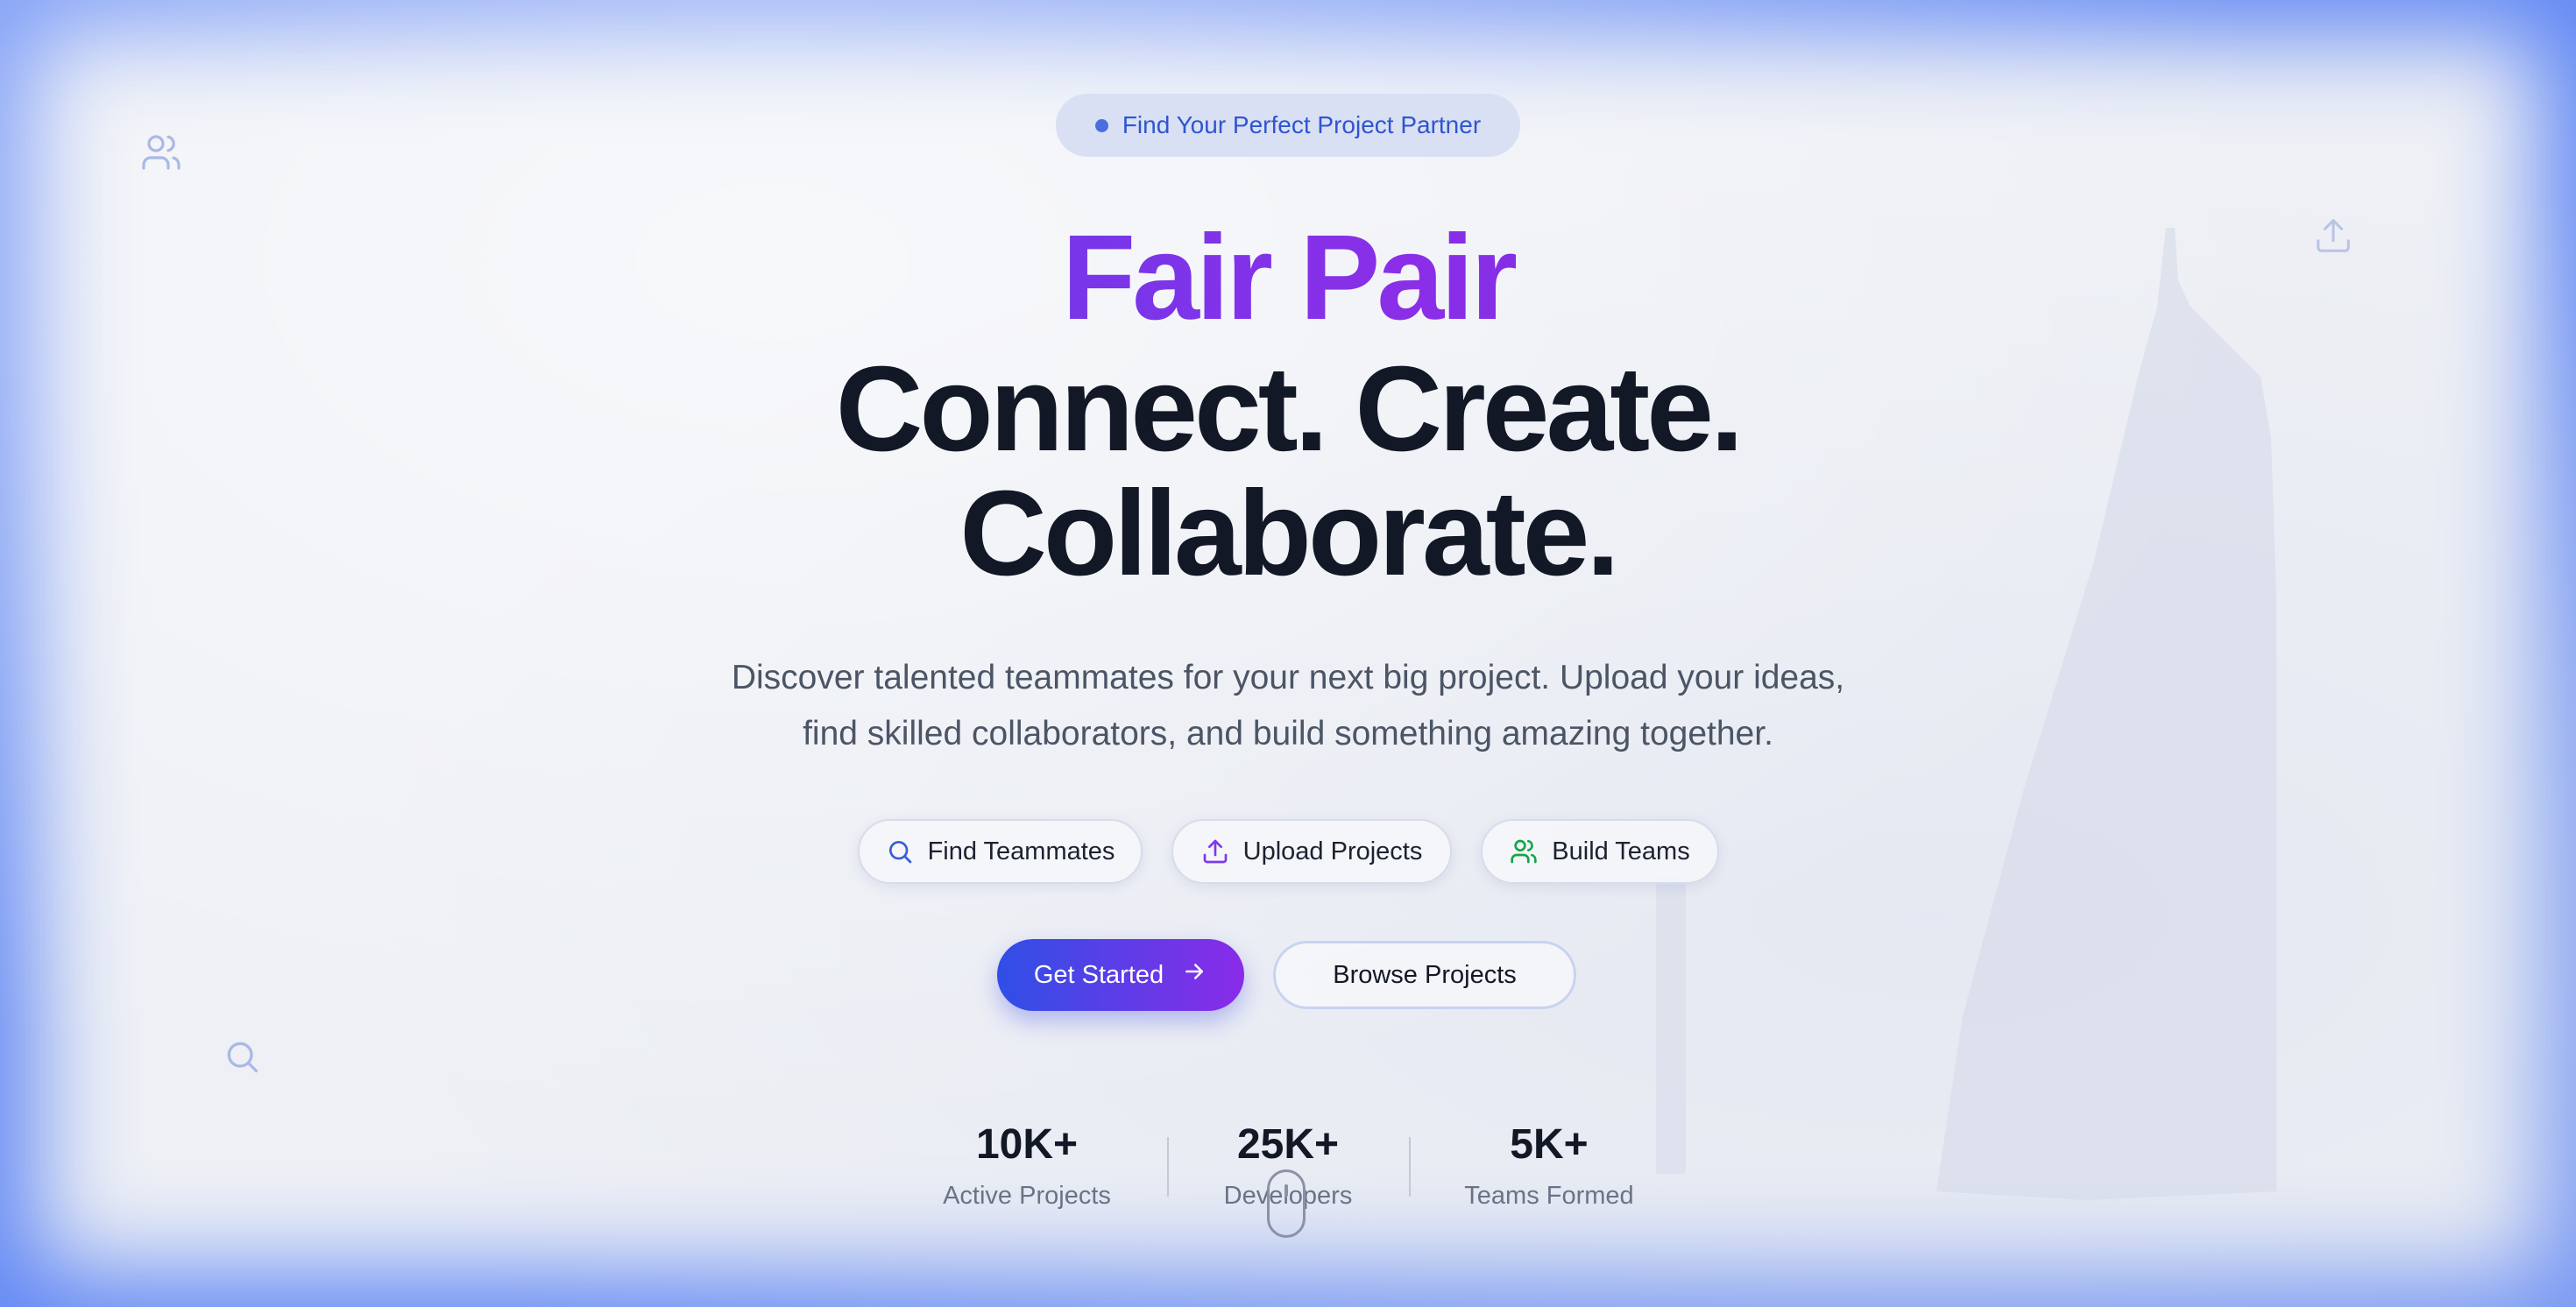  Describe the element at coordinates (1215, 851) in the screenshot. I see `upload-icon` at that location.